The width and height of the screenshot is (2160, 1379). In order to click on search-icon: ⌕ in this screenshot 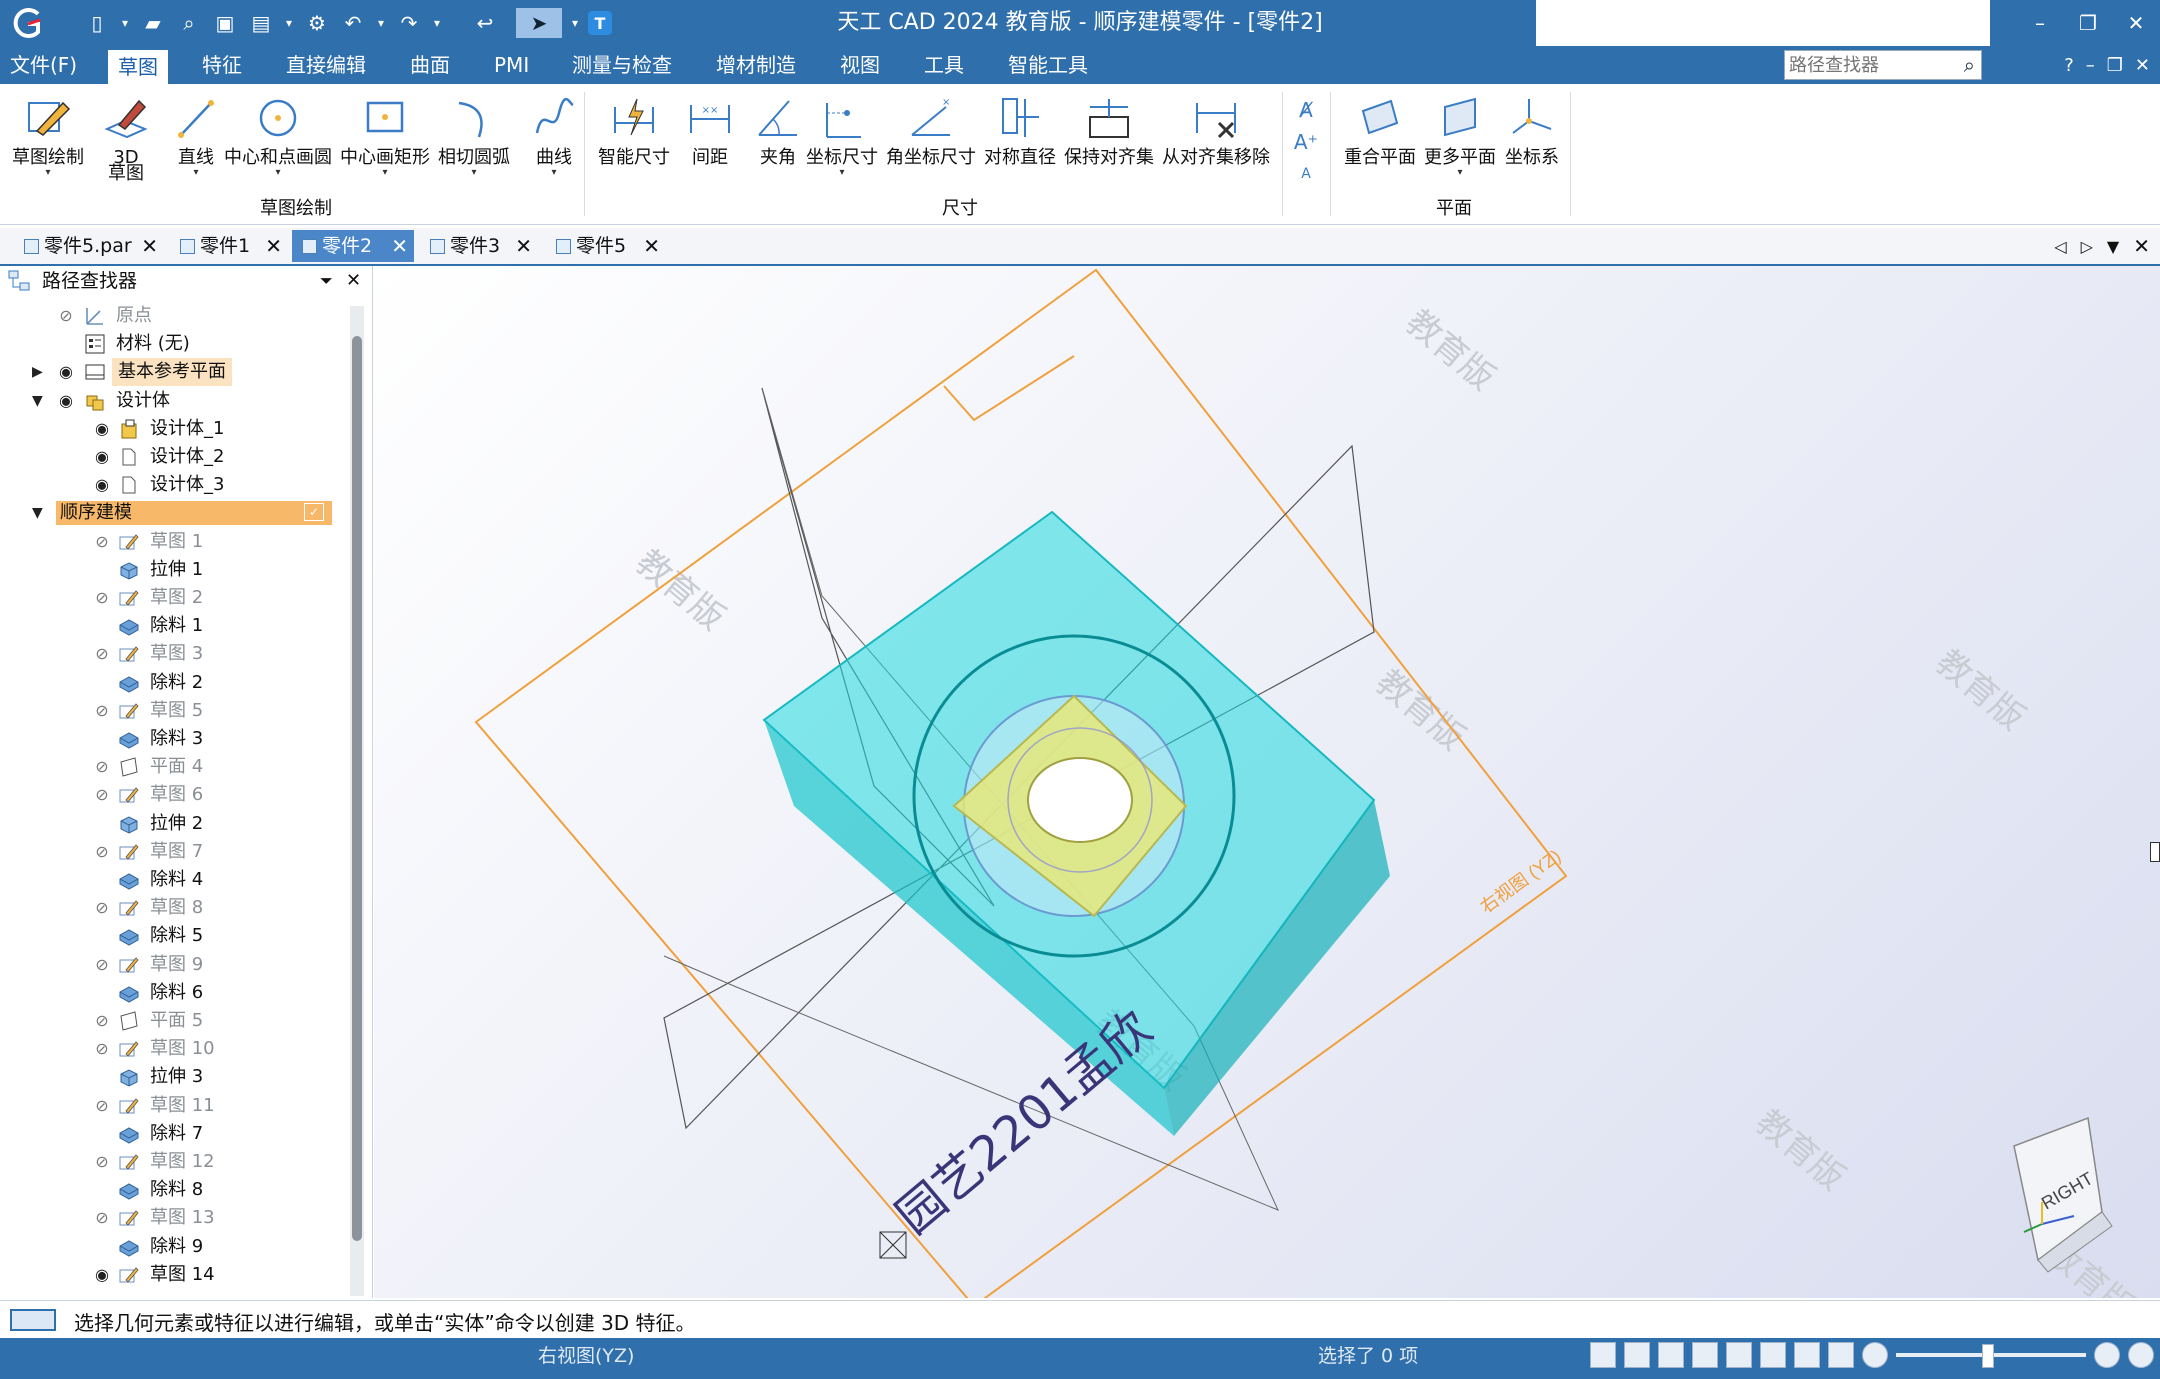, I will do `click(1969, 65)`.